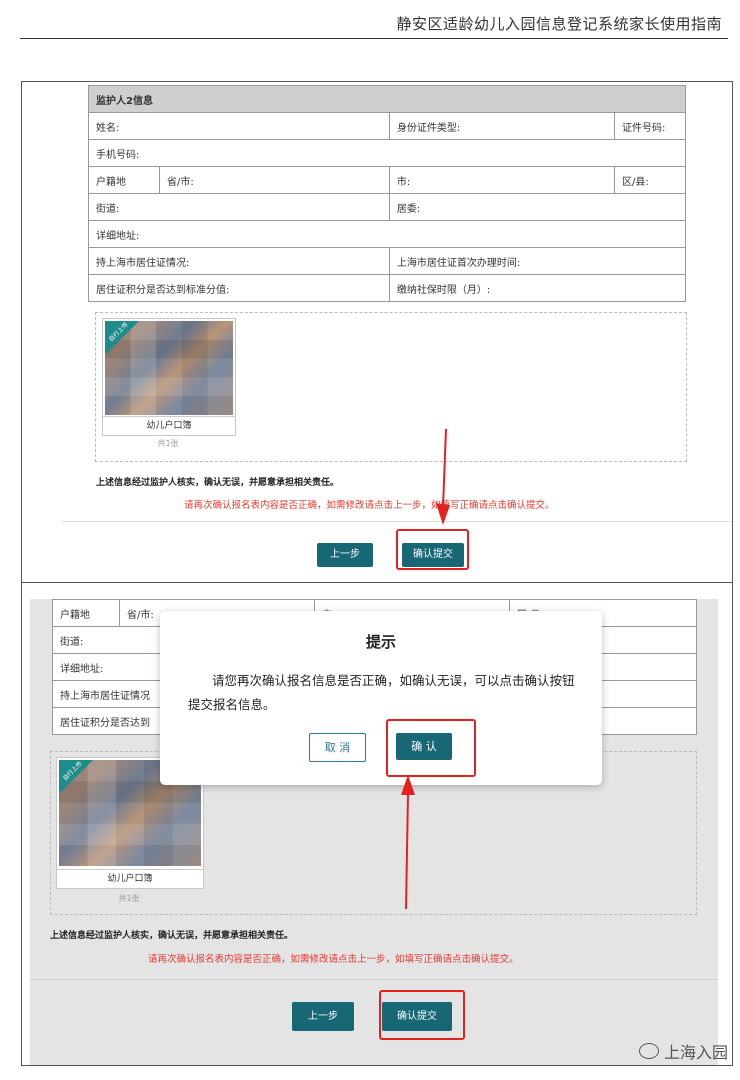 This screenshot has width=740, height=1080. What do you see at coordinates (695, 1052) in the screenshot?
I see `watermark-text: 上海入园` at bounding box center [695, 1052].